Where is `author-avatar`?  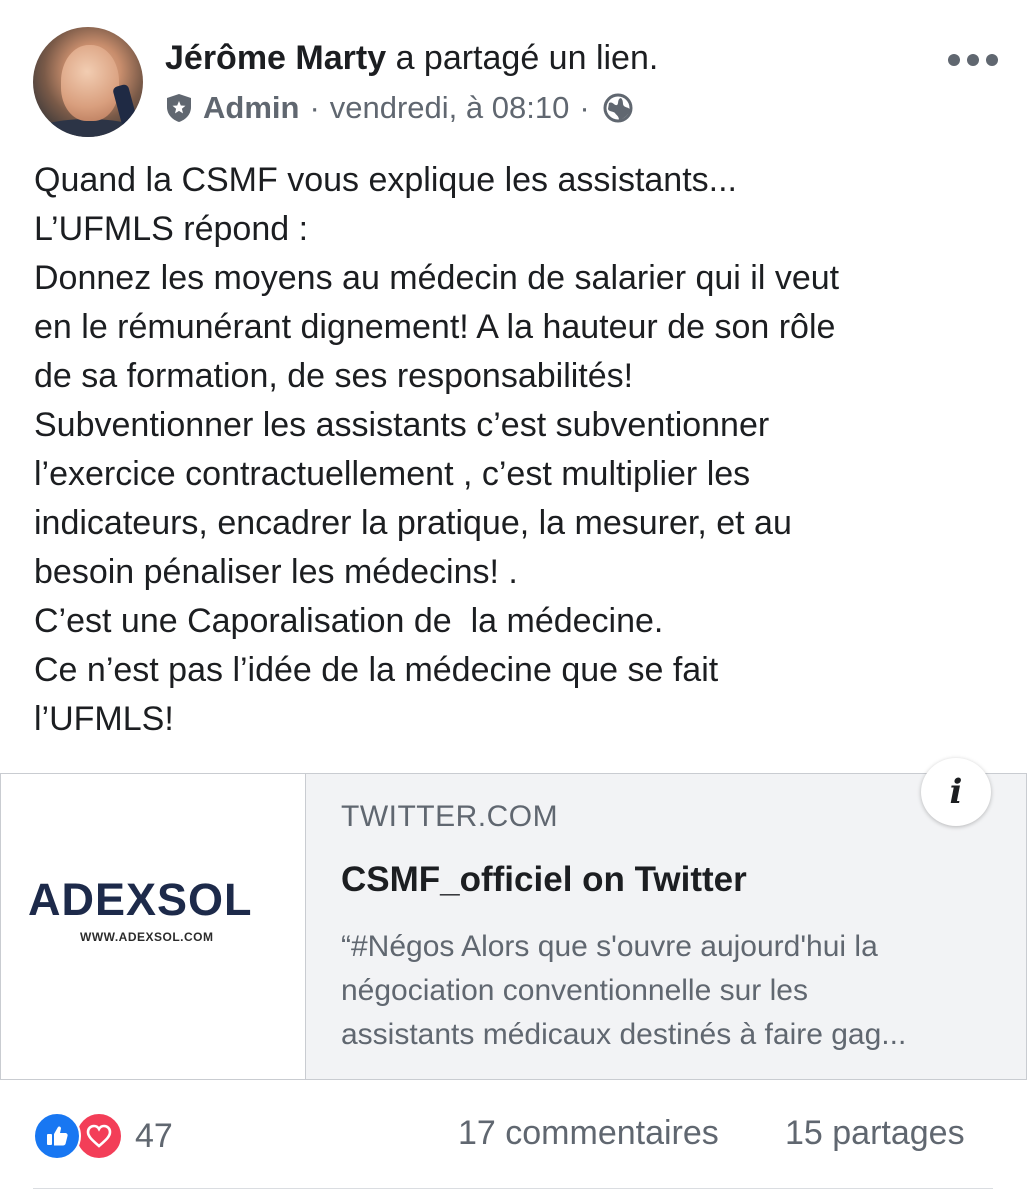 author-avatar is located at coordinates (88, 82).